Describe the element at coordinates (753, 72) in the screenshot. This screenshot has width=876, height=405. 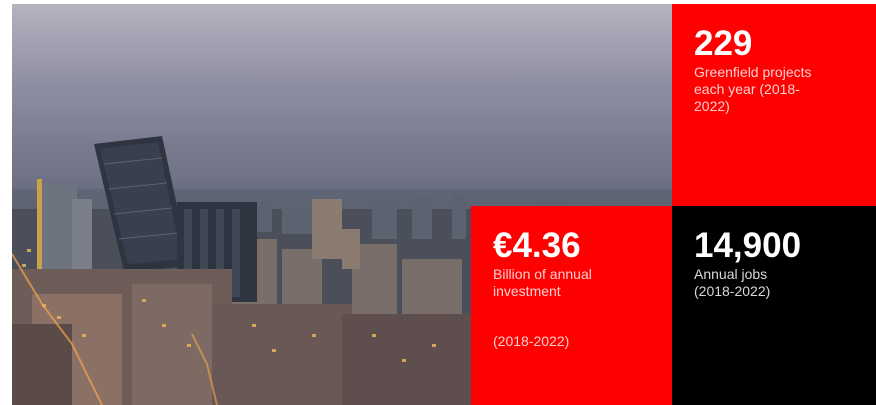
I see `caption-line: Greenfield projects` at that location.